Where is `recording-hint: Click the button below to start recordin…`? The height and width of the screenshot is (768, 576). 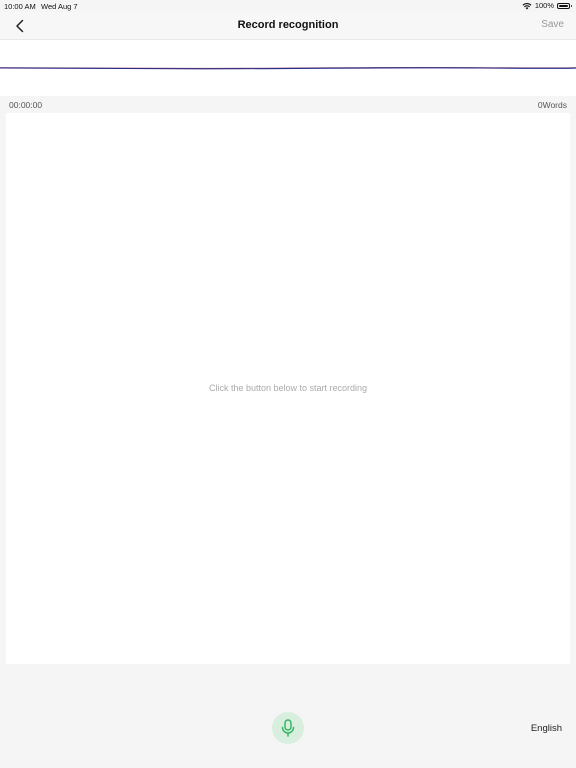 recording-hint: Click the button below to start recordin… is located at coordinates (288, 388).